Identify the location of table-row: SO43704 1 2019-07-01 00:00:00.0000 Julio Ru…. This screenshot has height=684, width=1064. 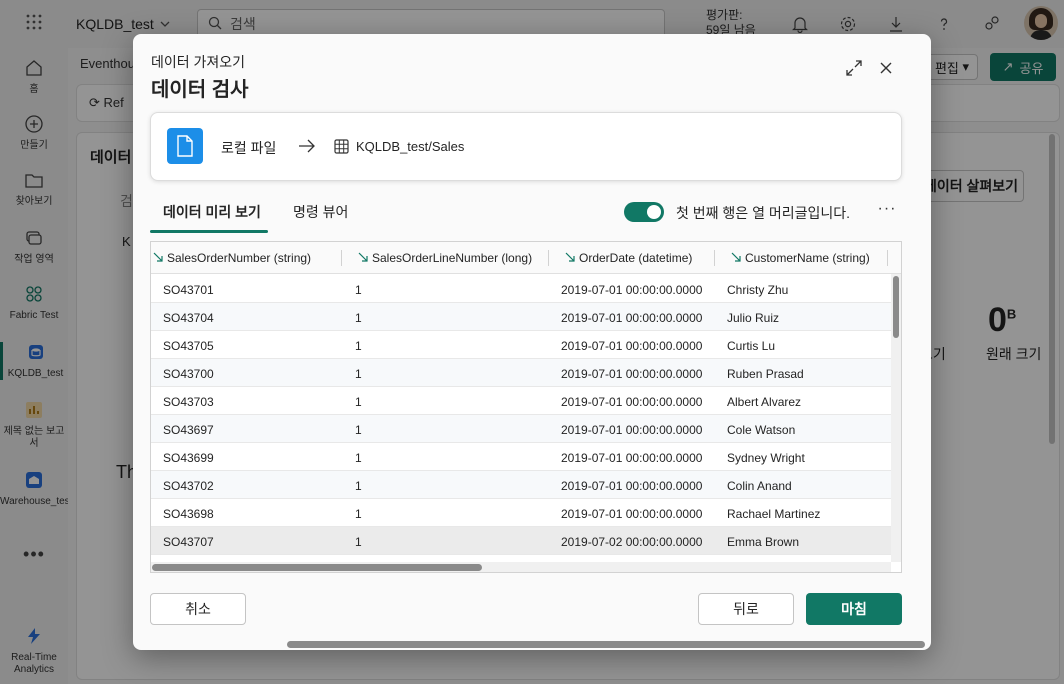
(521, 317).